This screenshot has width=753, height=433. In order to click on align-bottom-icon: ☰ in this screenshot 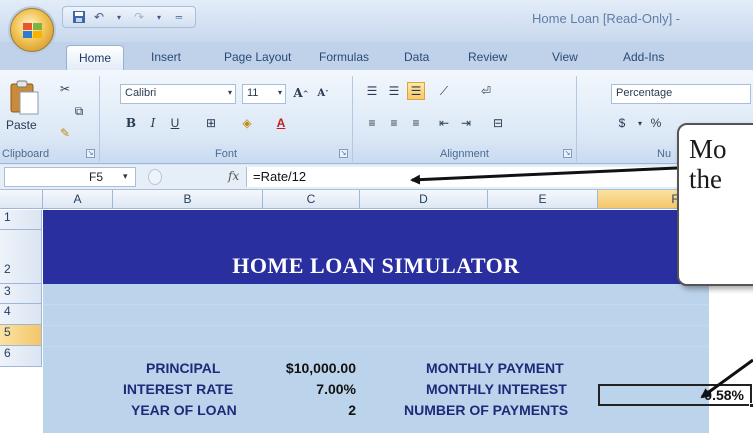, I will do `click(416, 91)`.